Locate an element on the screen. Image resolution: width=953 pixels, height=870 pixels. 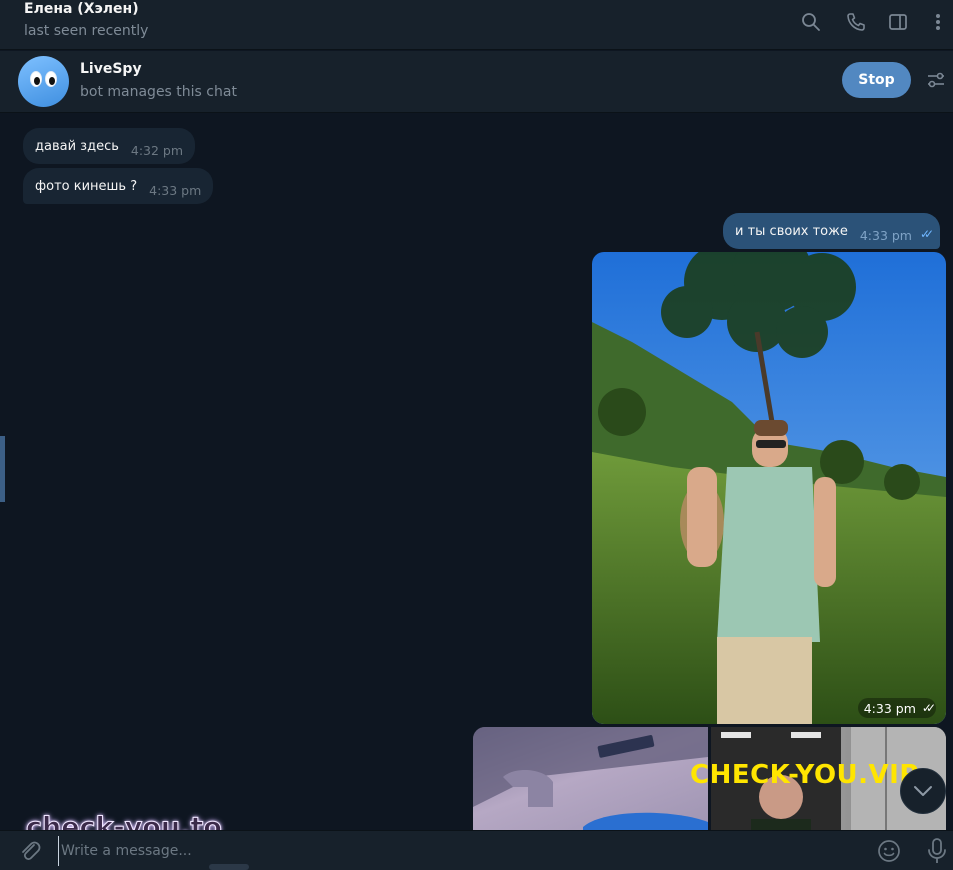
phone-icon is located at coordinates (856, 22).